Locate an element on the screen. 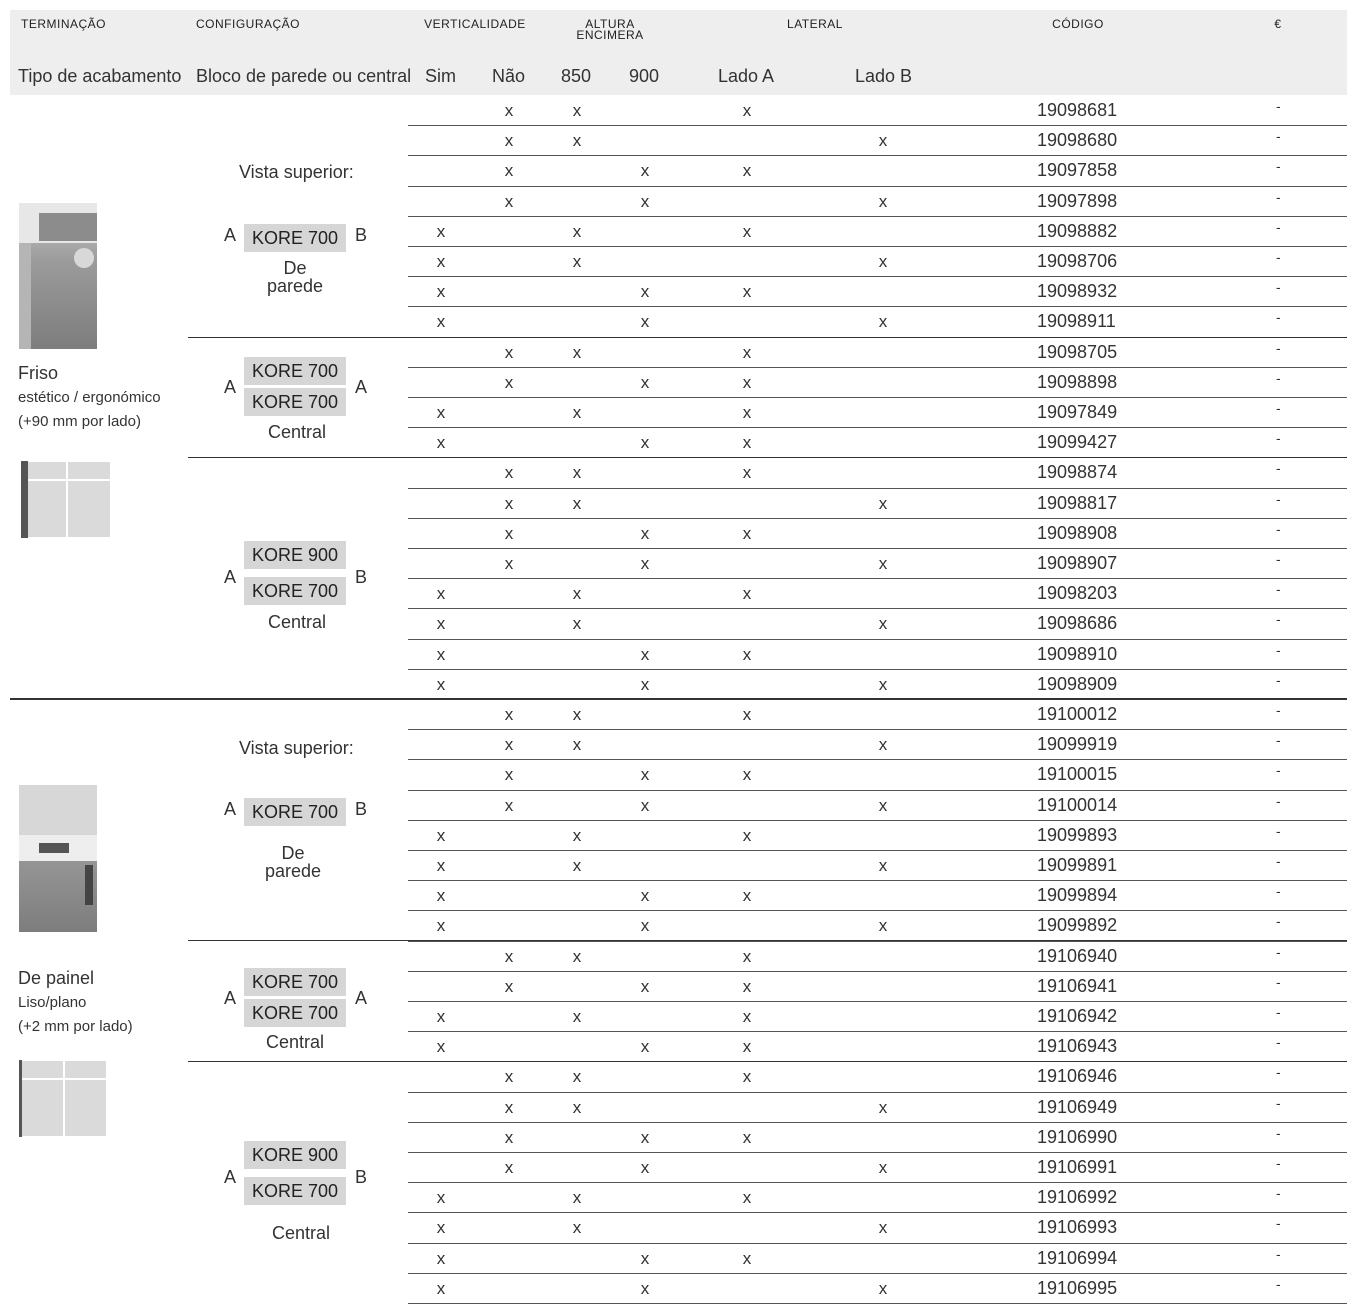  config-central: Central is located at coordinates (301, 1233).